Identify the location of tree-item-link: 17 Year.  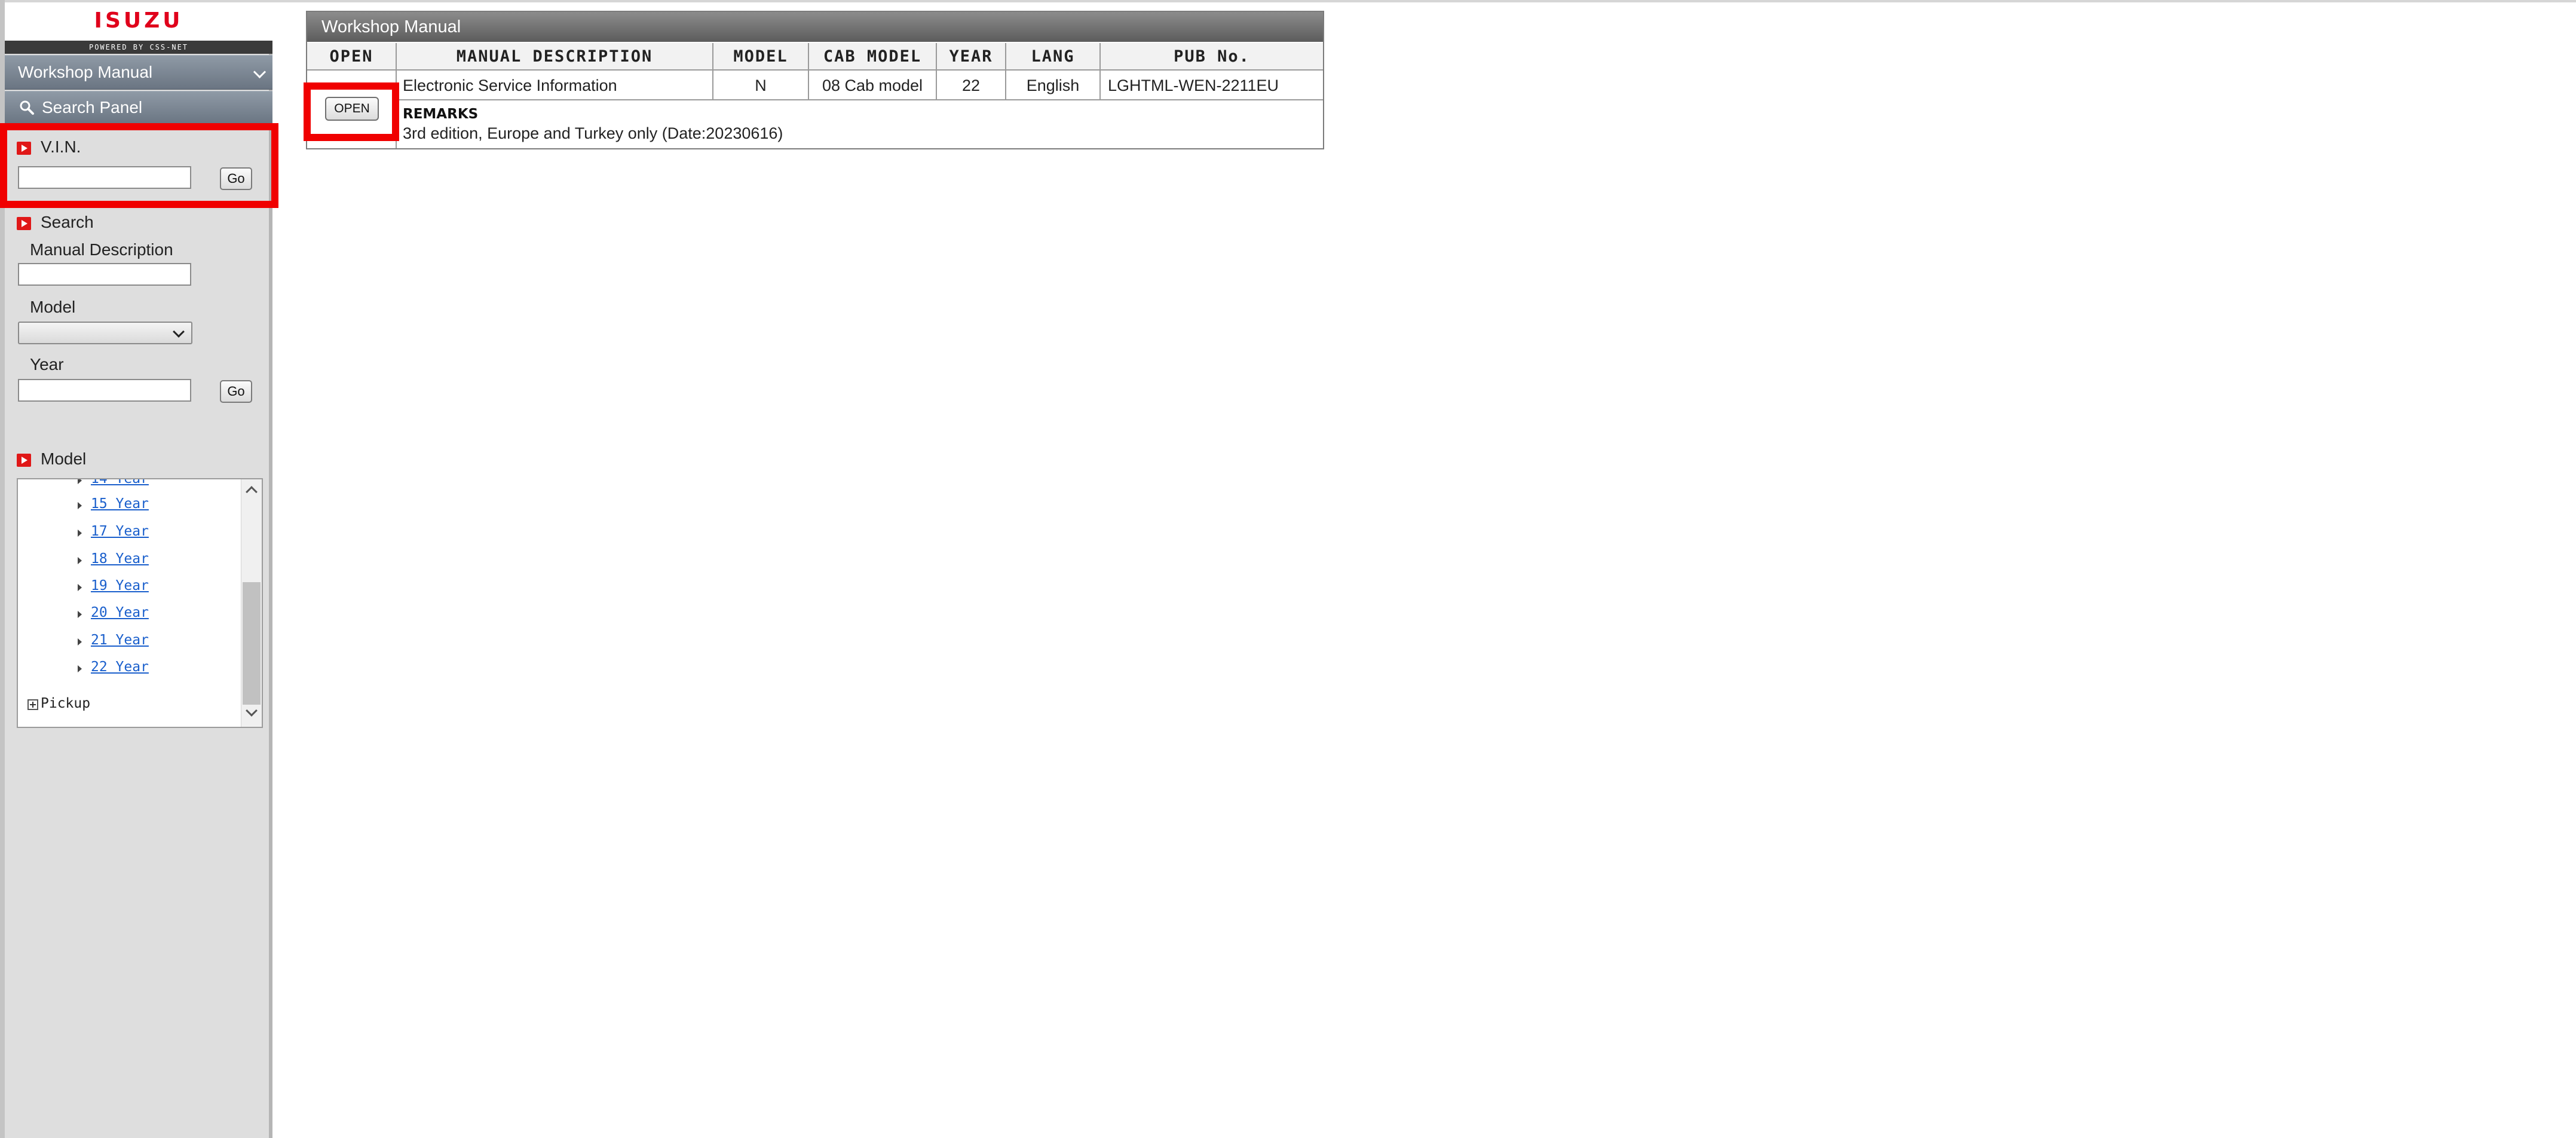
(120, 531).